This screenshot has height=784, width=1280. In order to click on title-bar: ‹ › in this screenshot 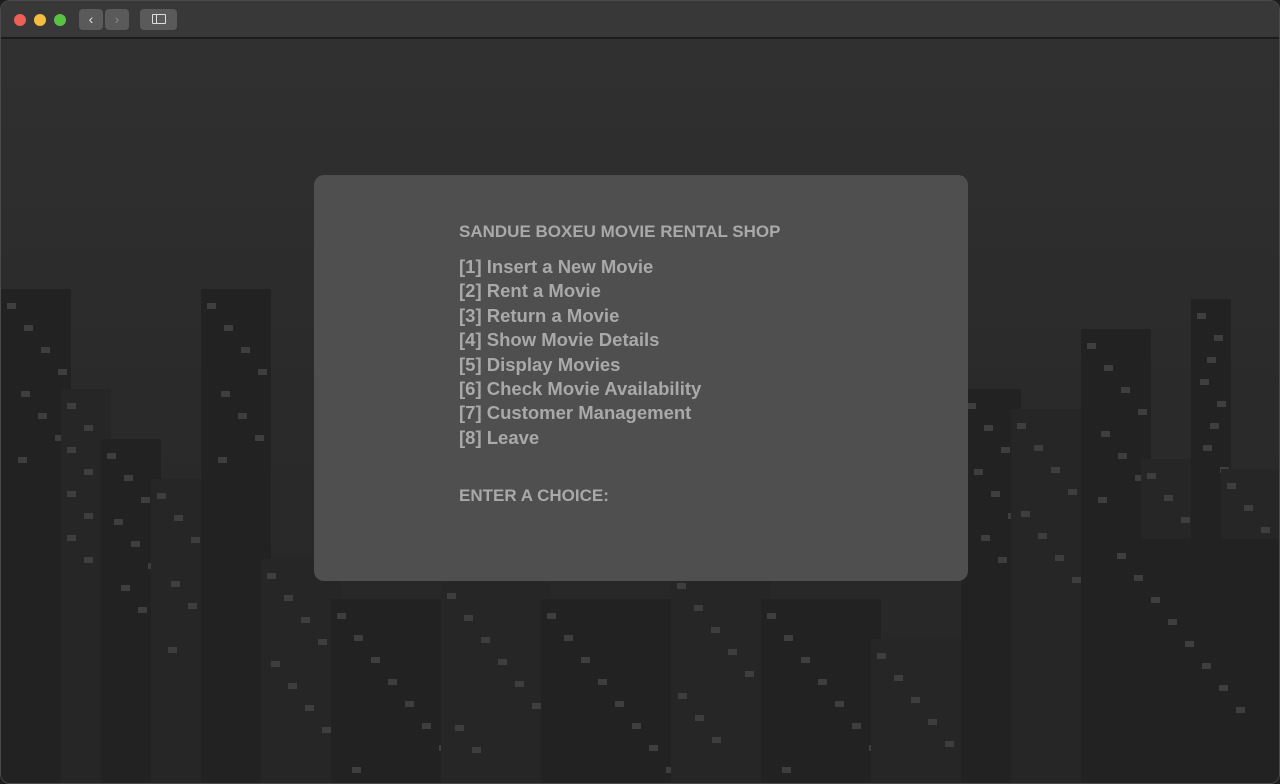, I will do `click(640, 19)`.